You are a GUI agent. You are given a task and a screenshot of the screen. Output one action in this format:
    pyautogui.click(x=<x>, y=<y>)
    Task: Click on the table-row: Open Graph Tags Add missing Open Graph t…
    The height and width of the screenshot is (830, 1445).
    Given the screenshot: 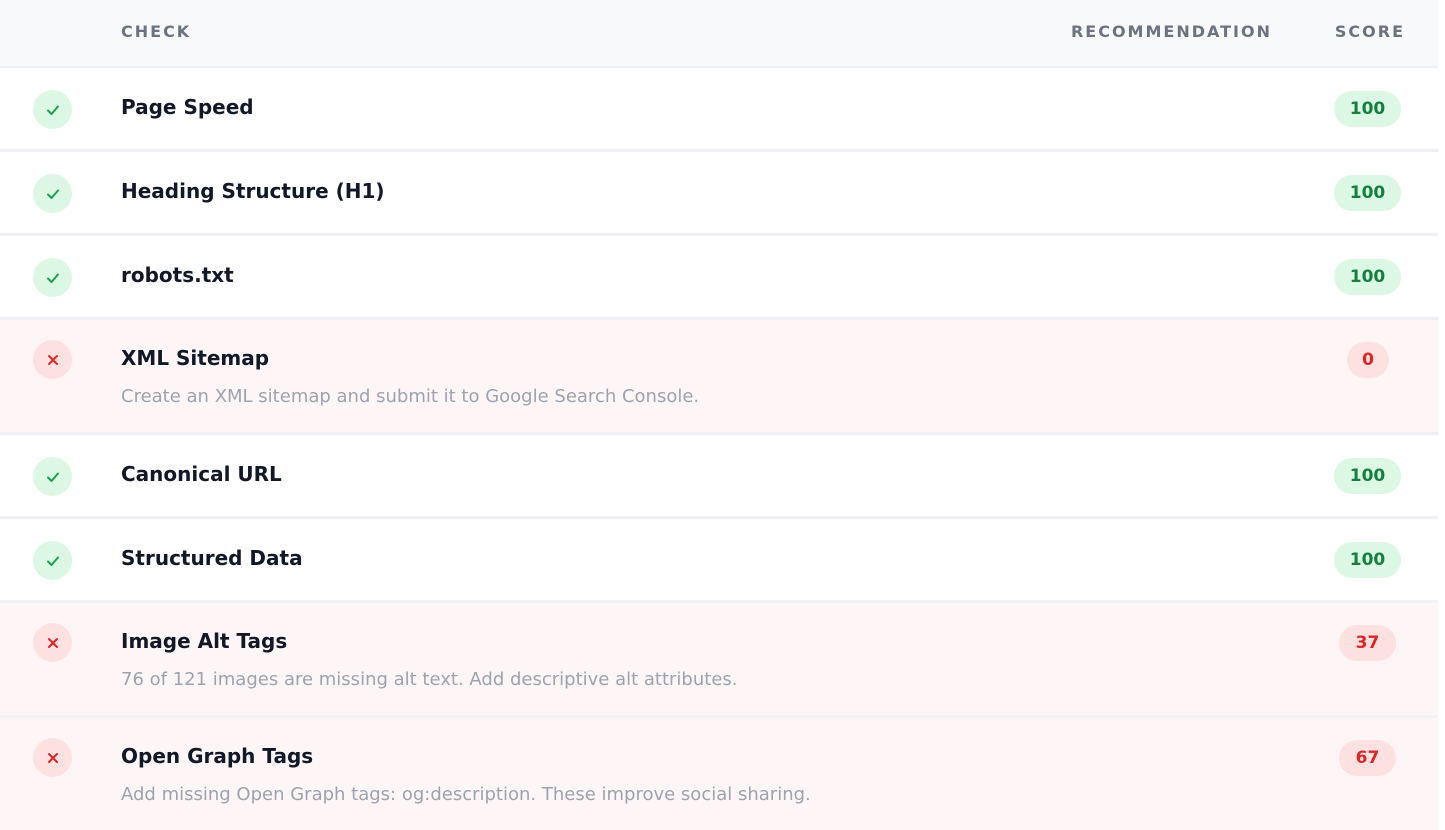 What is the action you would take?
    pyautogui.click(x=719, y=774)
    